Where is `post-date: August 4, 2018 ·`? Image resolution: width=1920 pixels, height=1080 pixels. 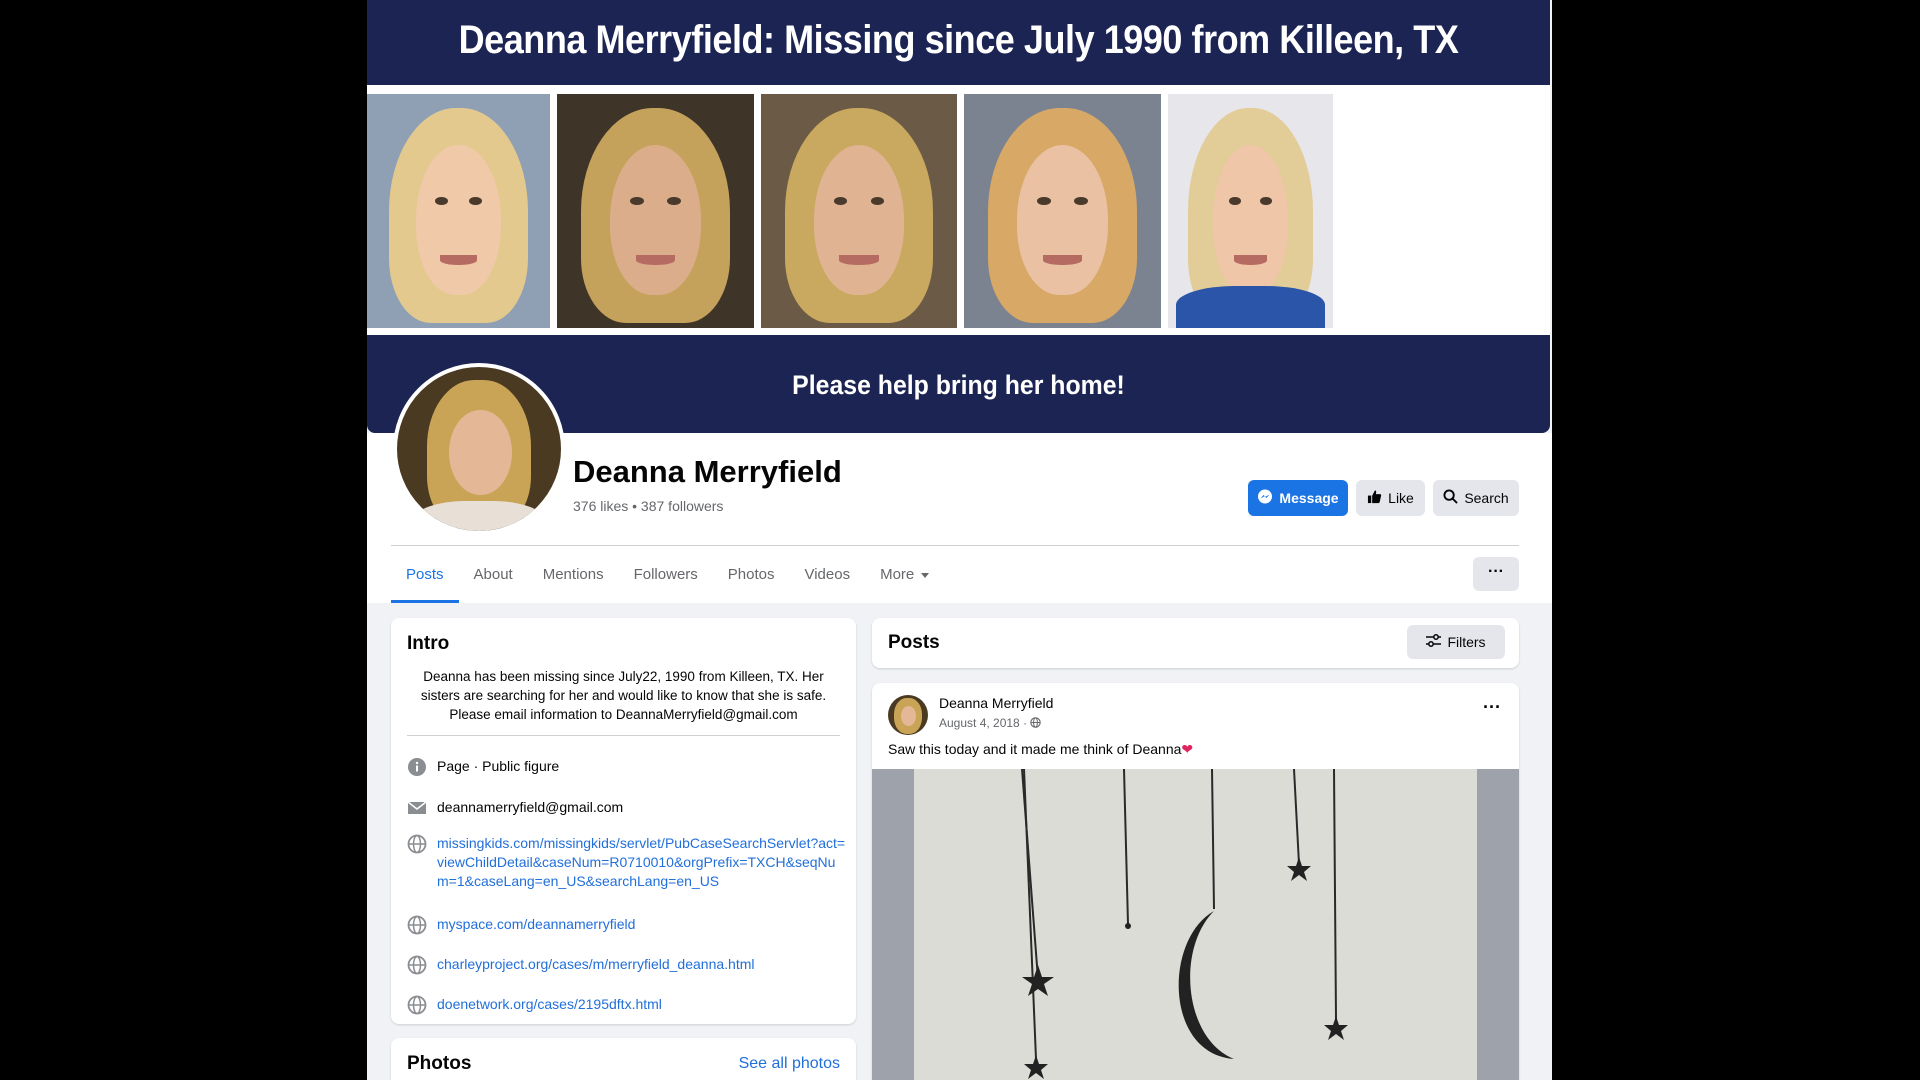 post-date: August 4, 2018 · is located at coordinates (990, 723).